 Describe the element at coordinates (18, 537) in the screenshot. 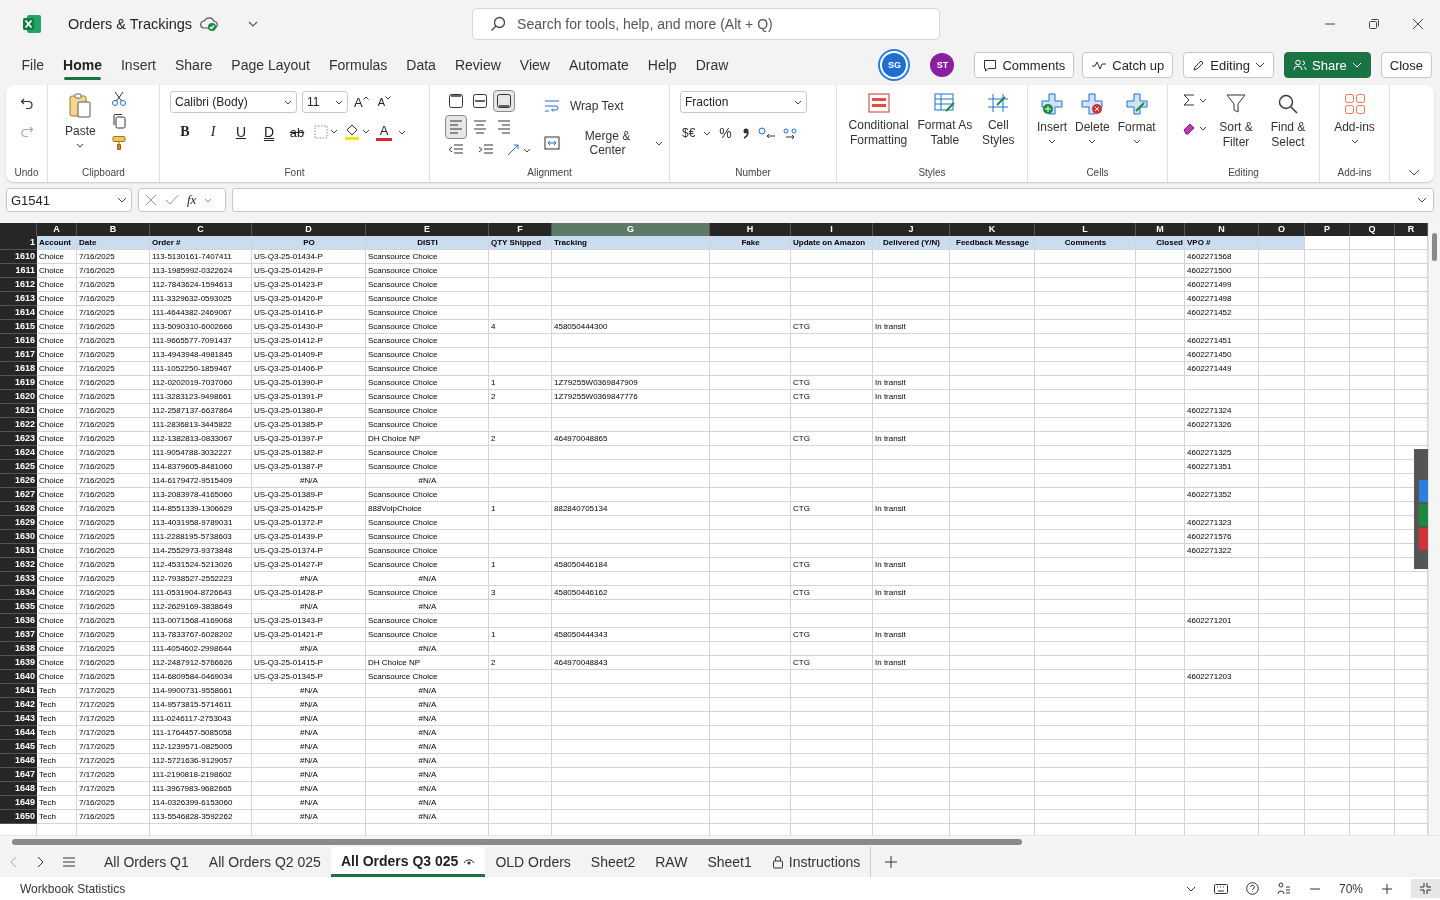

I see `row-header: 1630` at that location.